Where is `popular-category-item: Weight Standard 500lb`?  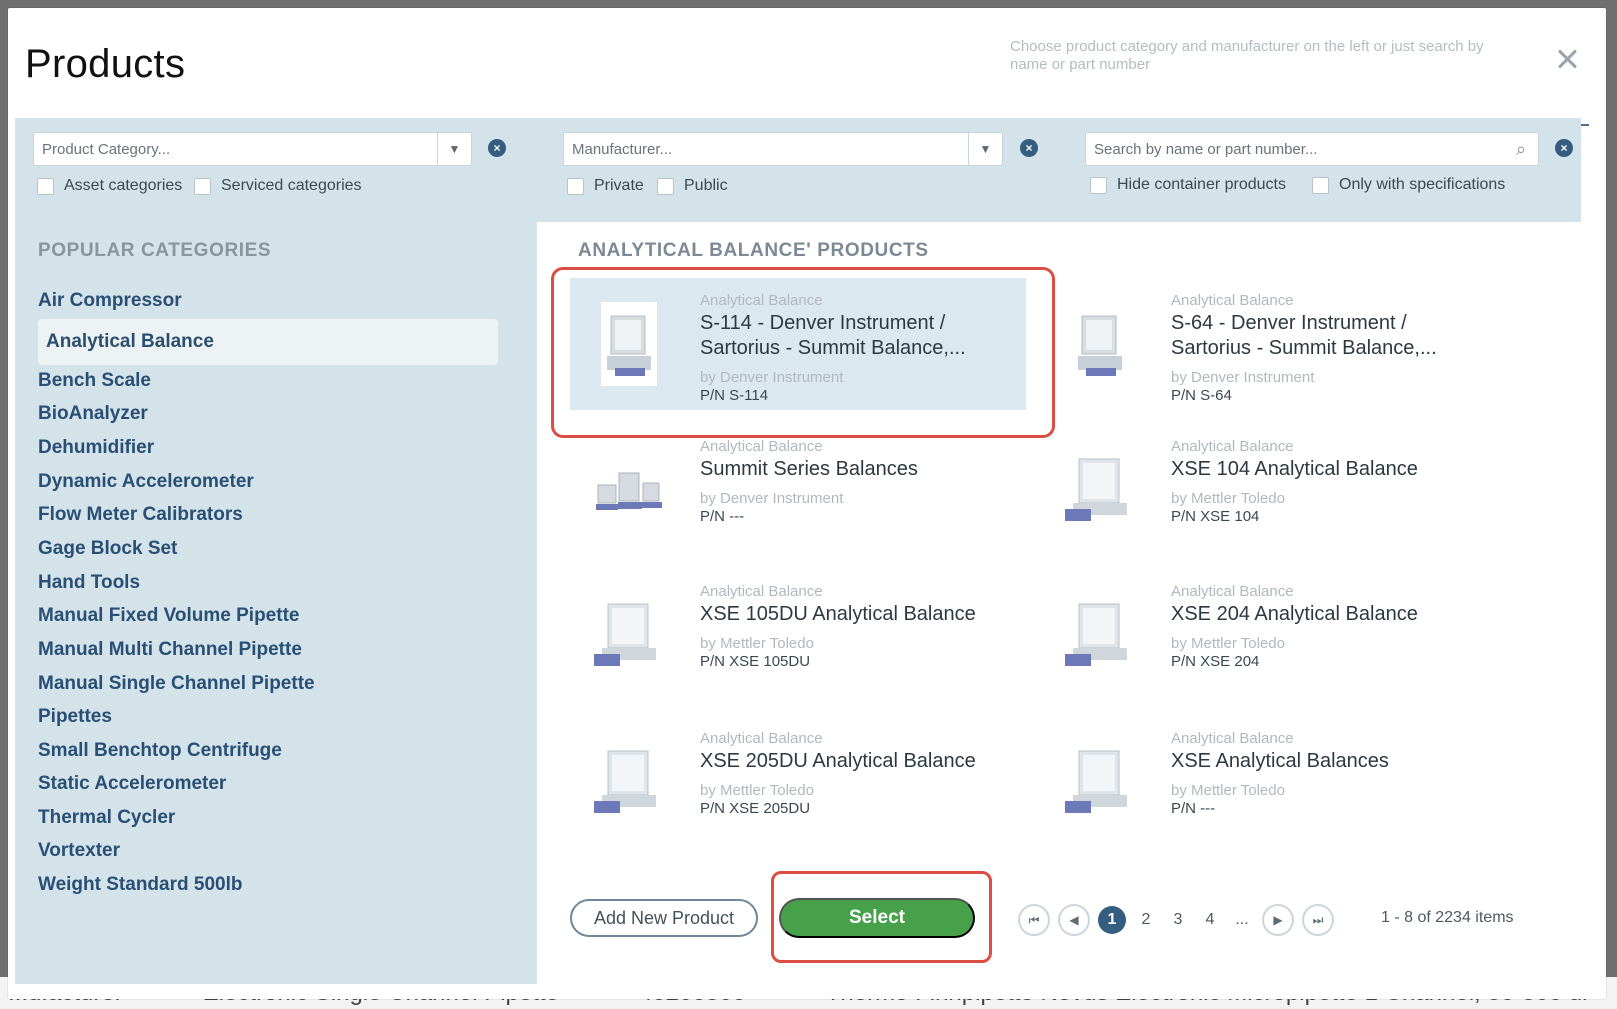 popular-category-item: Weight Standard 500lb is located at coordinates (268, 885).